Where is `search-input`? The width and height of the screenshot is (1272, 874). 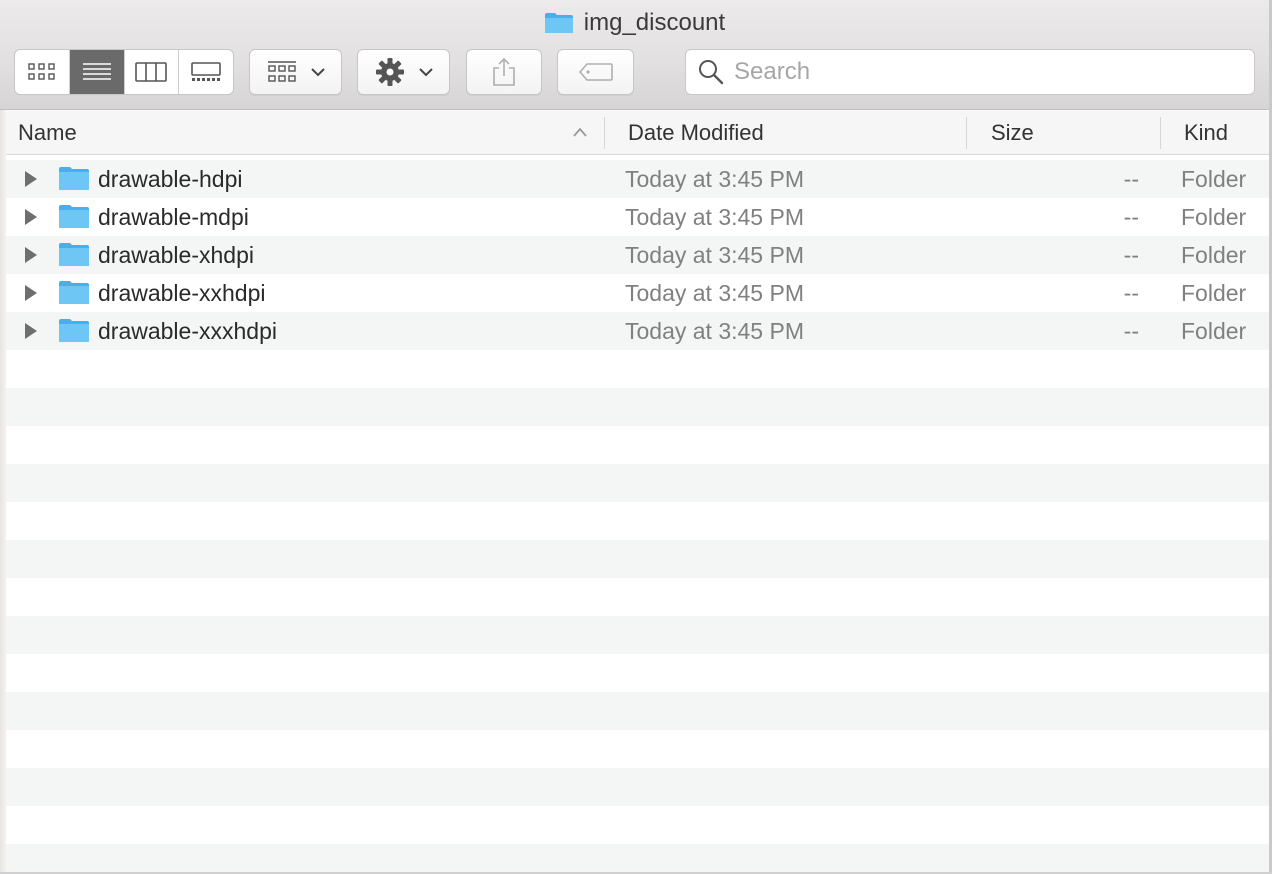 search-input is located at coordinates (984, 72).